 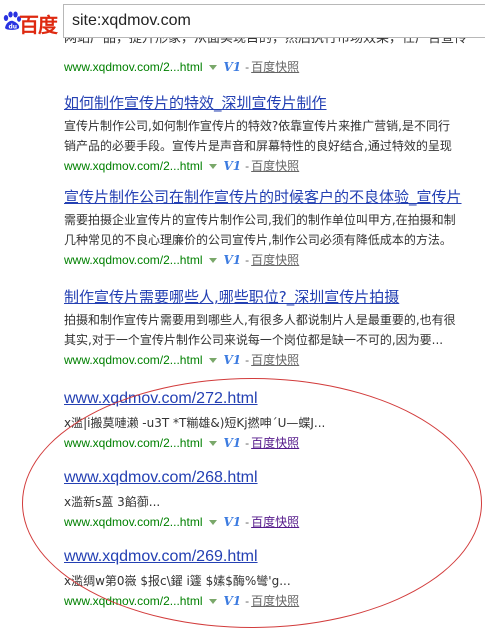 I want to click on partial-abstract-line: 网站产品，提升形象，从面实现目的，然后执行市场效果，任广告宣传, so click(x=266, y=42).